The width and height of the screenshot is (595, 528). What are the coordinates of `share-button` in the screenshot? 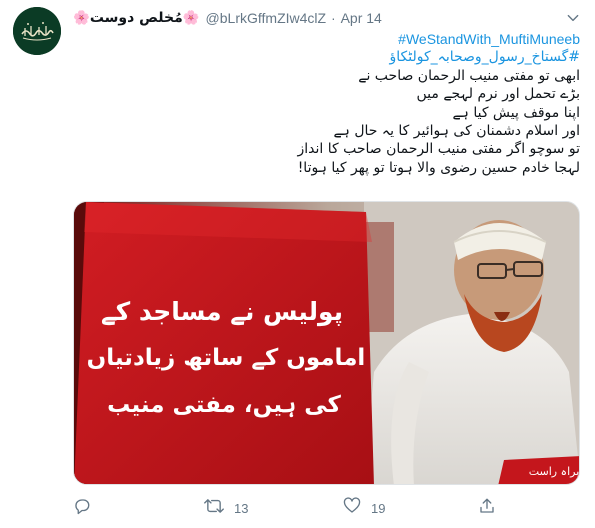 It's located at (487, 508).